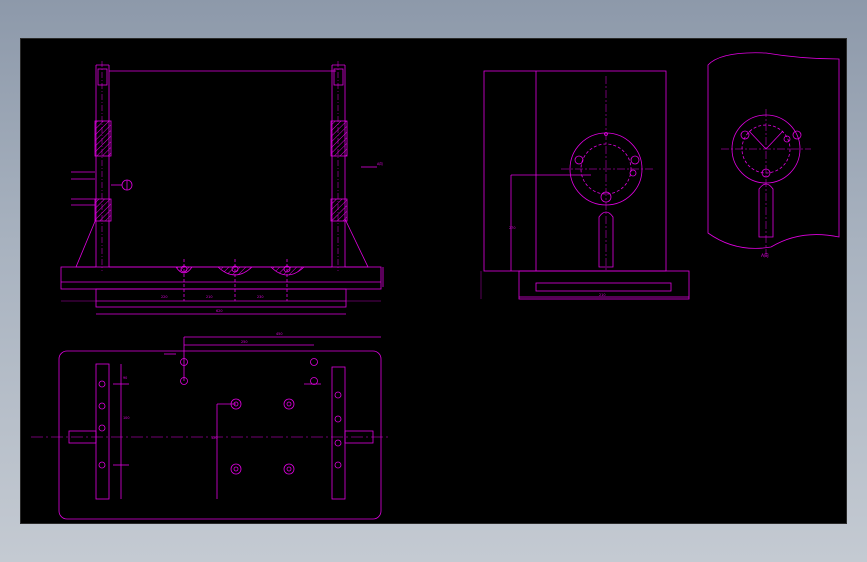  What do you see at coordinates (260, 297) in the screenshot?
I see `front-dim-3: 230` at bounding box center [260, 297].